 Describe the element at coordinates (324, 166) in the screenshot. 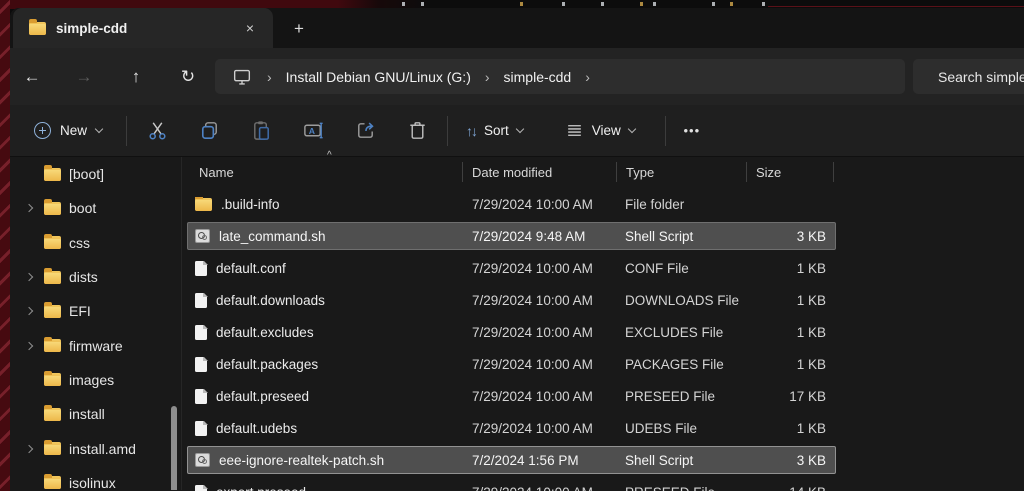

I see `column-header-name: Name ^` at that location.